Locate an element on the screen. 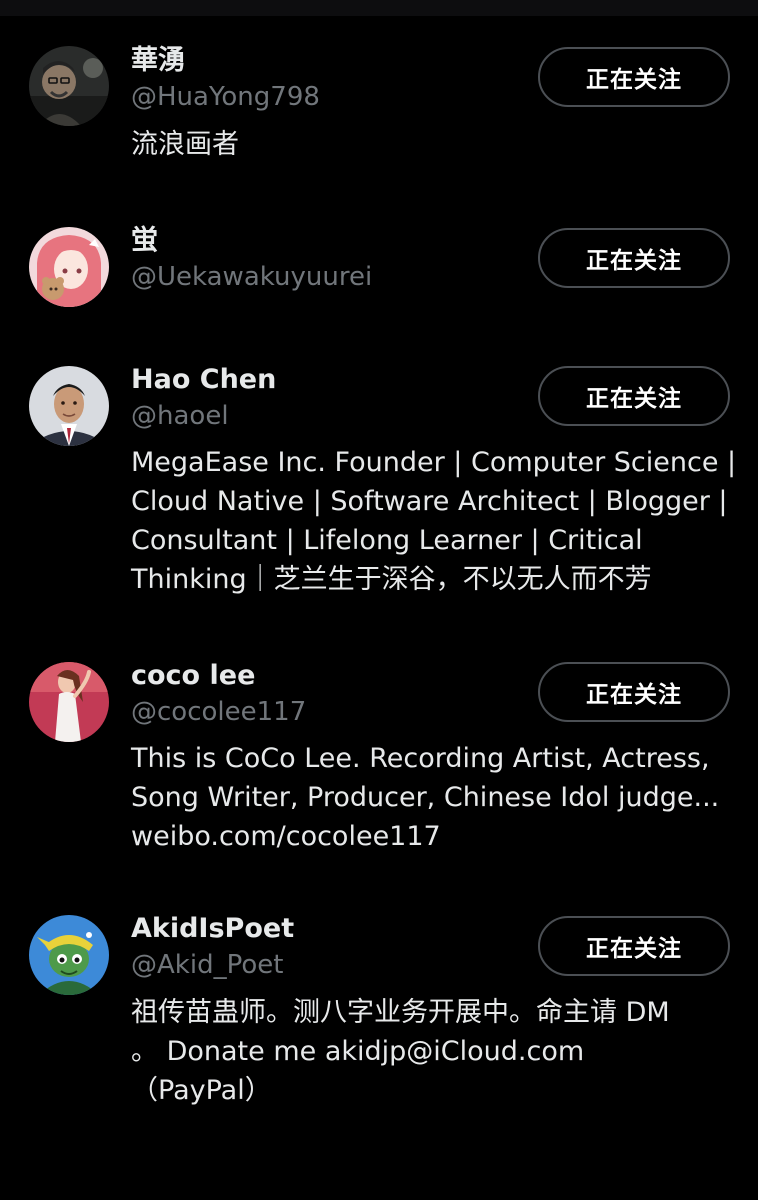  user-display-name: AkidIsPoet is located at coordinates (212, 929).